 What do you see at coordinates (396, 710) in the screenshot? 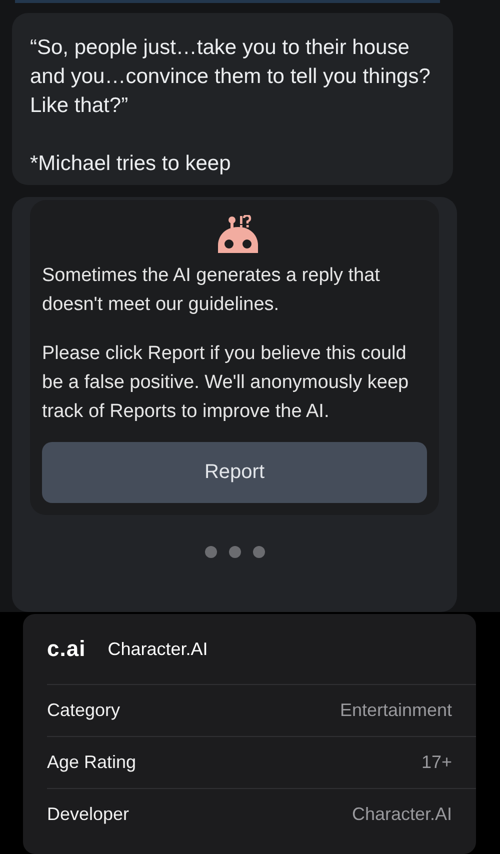
I see `info-value: Entertainment` at bounding box center [396, 710].